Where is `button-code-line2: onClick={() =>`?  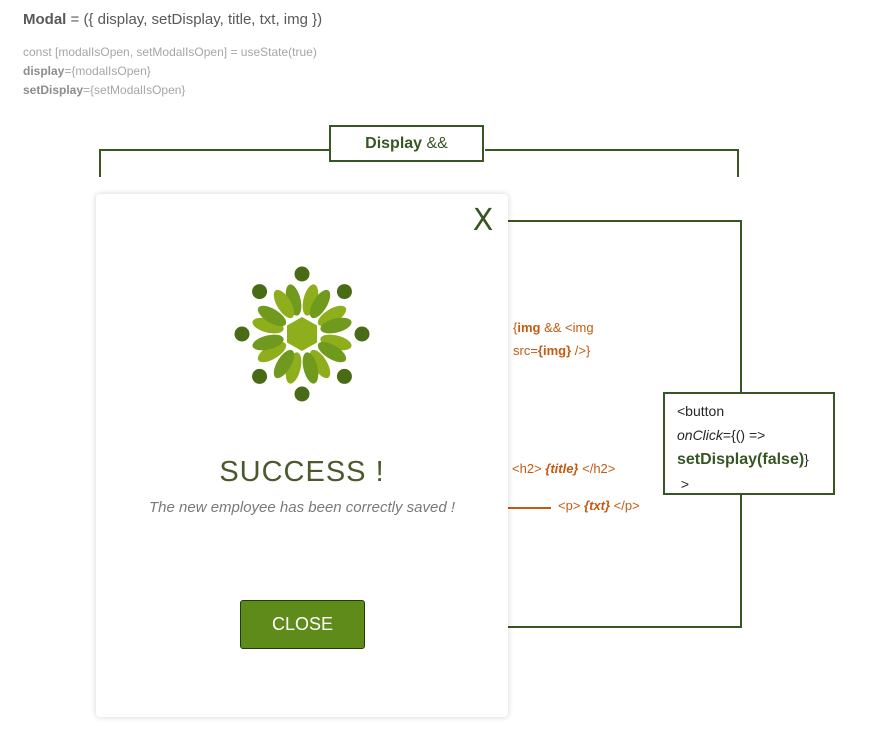 button-code-line2: onClick={() => is located at coordinates (755, 435).